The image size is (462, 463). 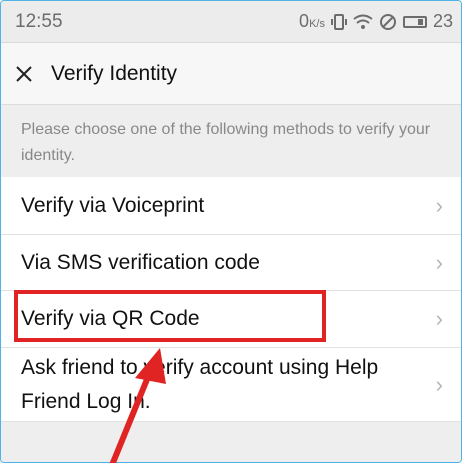 What do you see at coordinates (317, 24) in the screenshot?
I see `network-speed-unit: K/s` at bounding box center [317, 24].